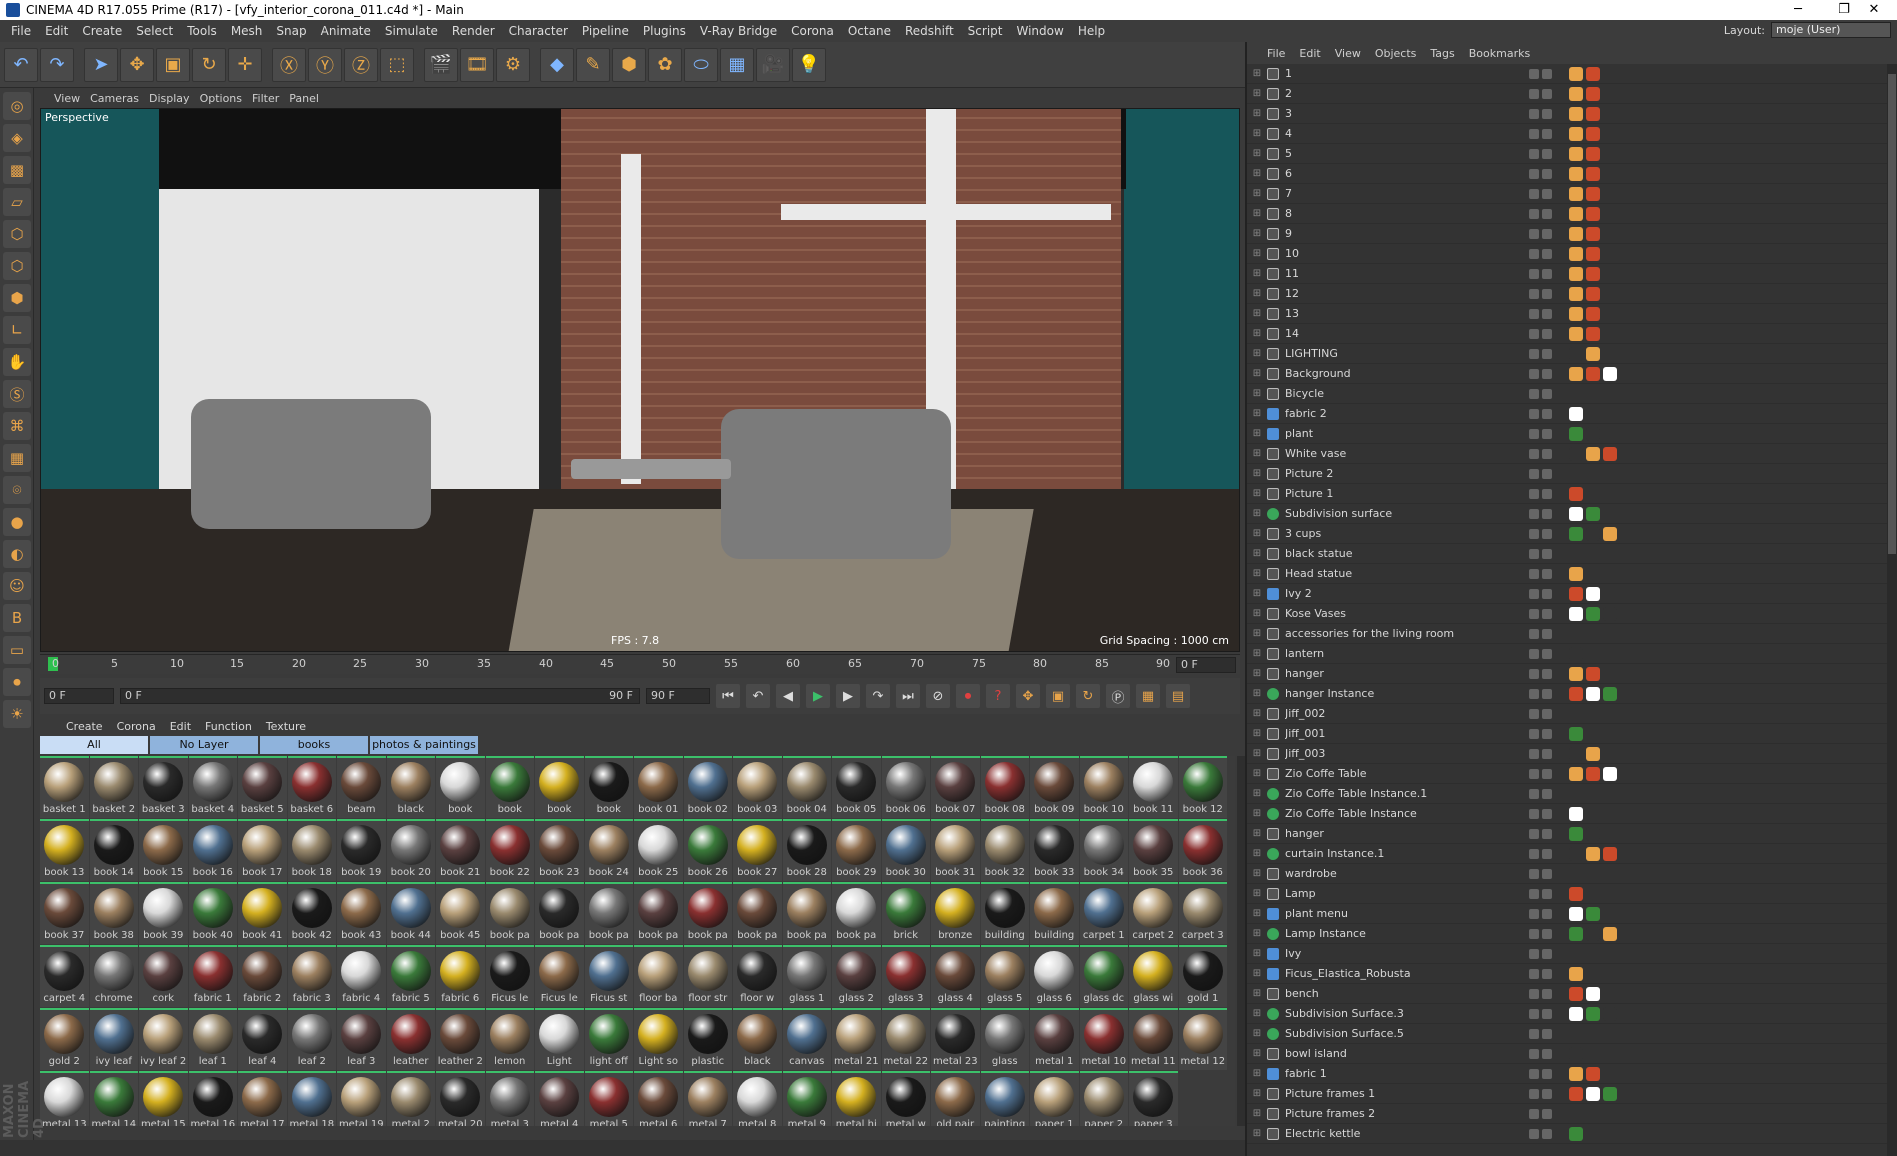  Describe the element at coordinates (1416, 253) in the screenshot. I see `object-name: 10` at that location.